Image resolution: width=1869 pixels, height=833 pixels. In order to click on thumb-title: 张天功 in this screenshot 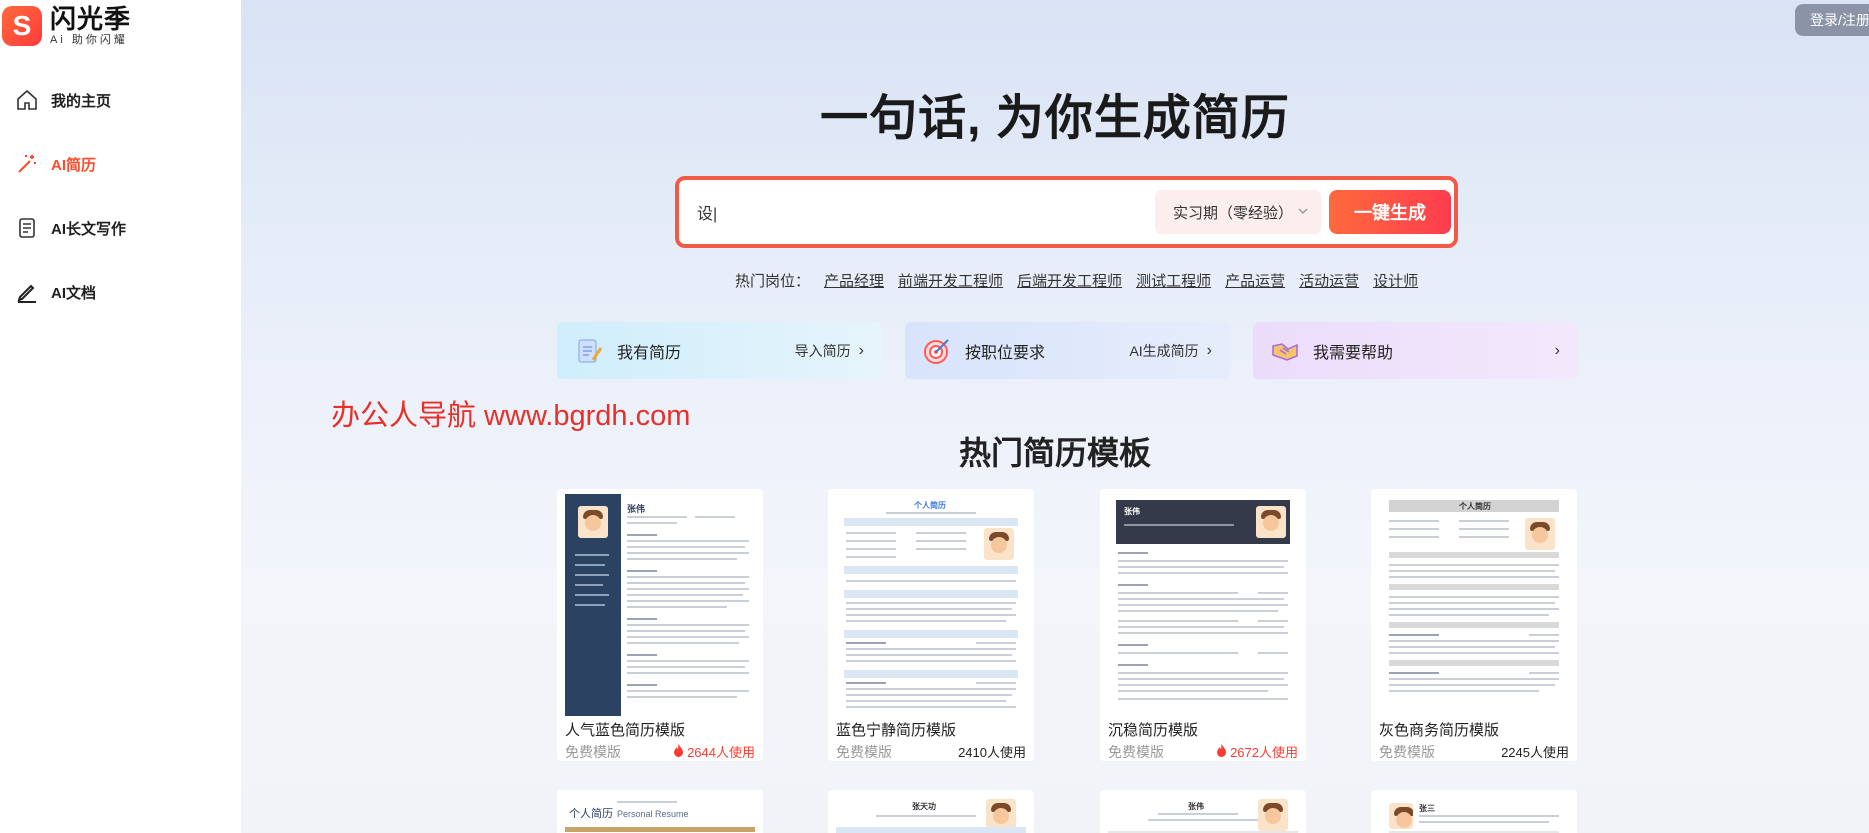, I will do `click(924, 806)`.